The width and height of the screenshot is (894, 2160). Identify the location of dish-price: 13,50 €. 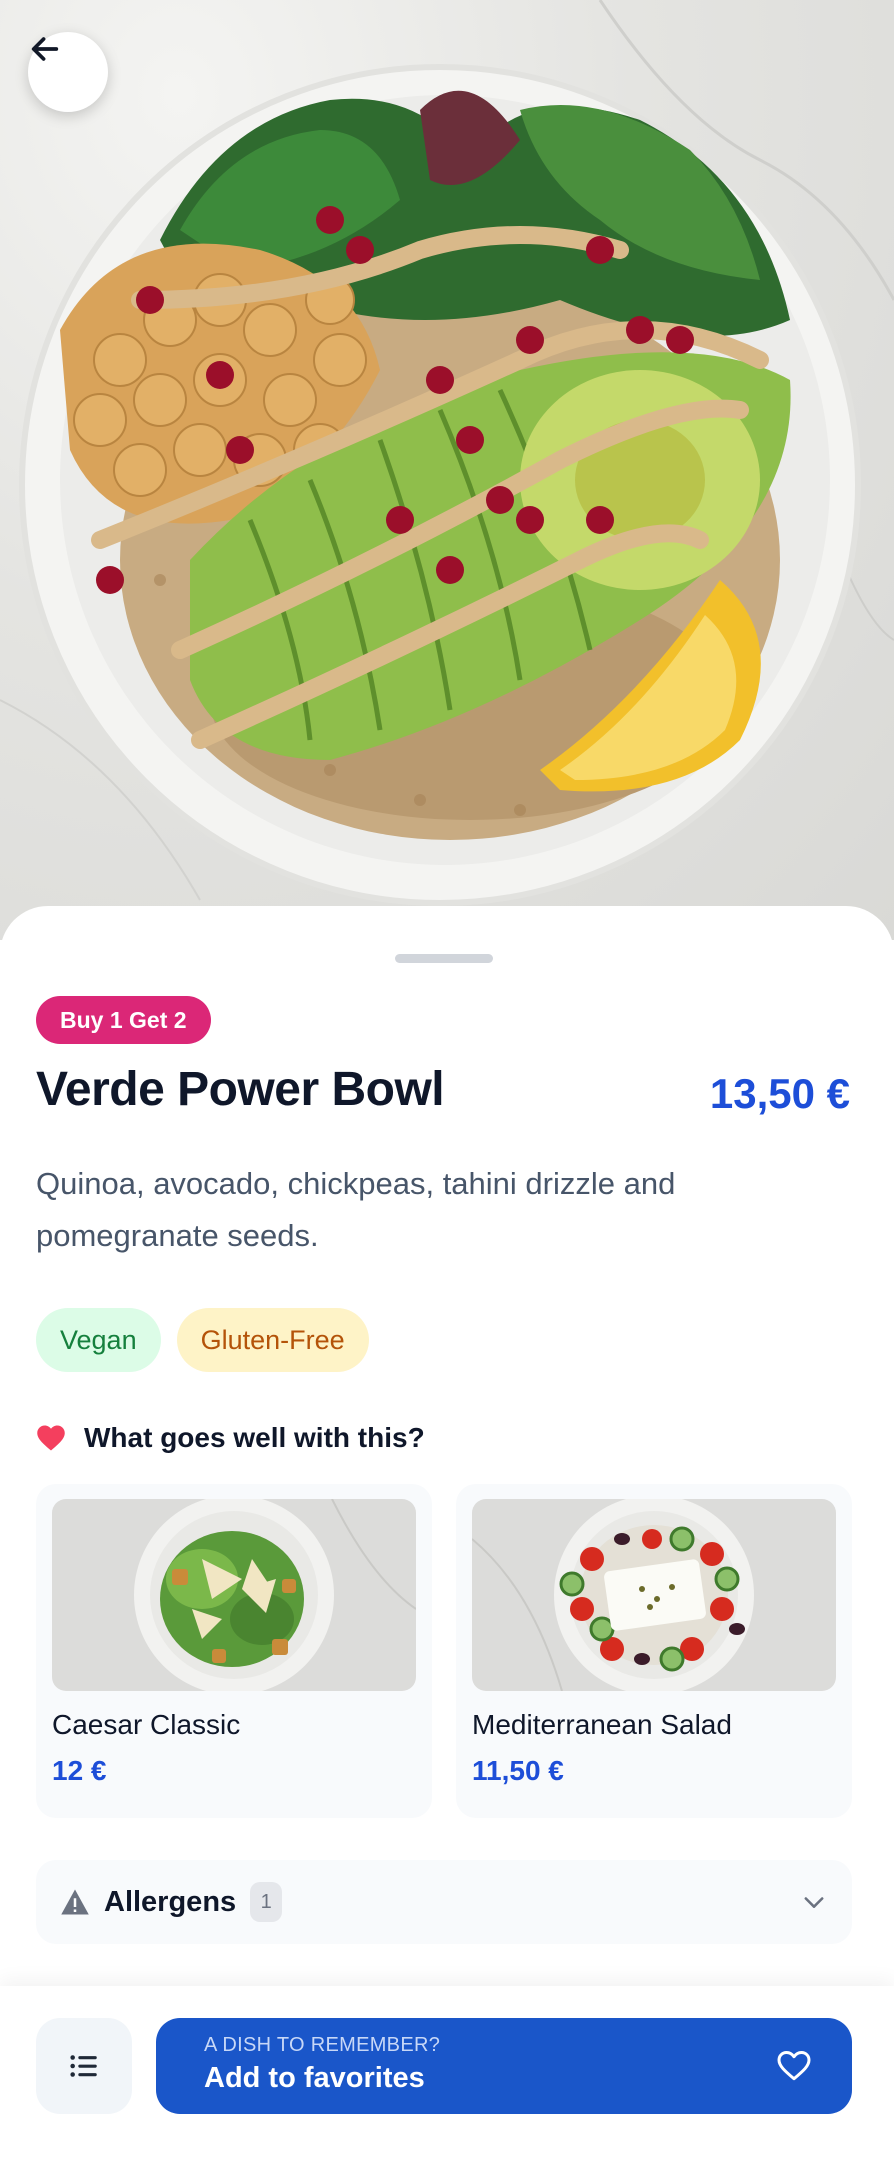
(779, 1093).